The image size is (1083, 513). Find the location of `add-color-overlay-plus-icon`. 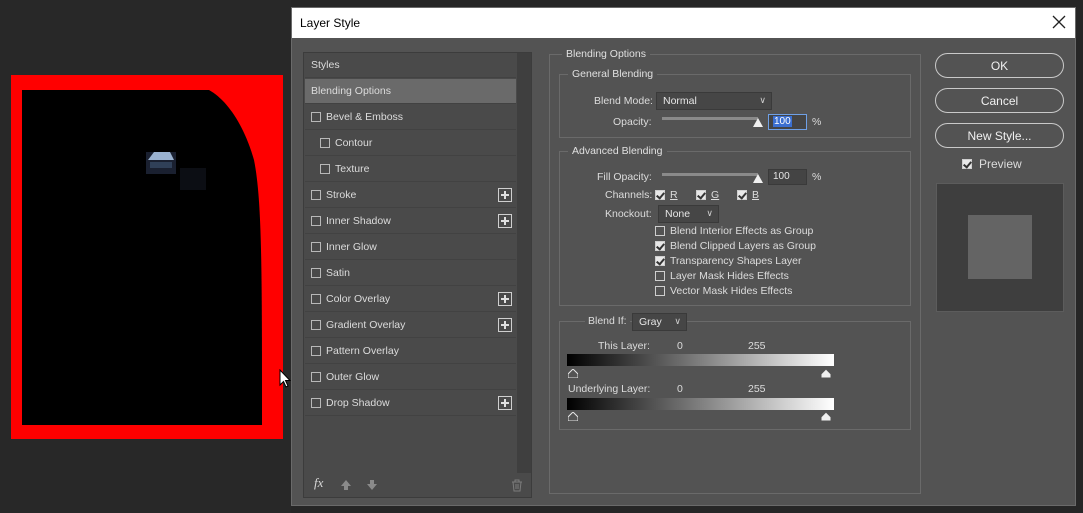

add-color-overlay-plus-icon is located at coordinates (505, 299).